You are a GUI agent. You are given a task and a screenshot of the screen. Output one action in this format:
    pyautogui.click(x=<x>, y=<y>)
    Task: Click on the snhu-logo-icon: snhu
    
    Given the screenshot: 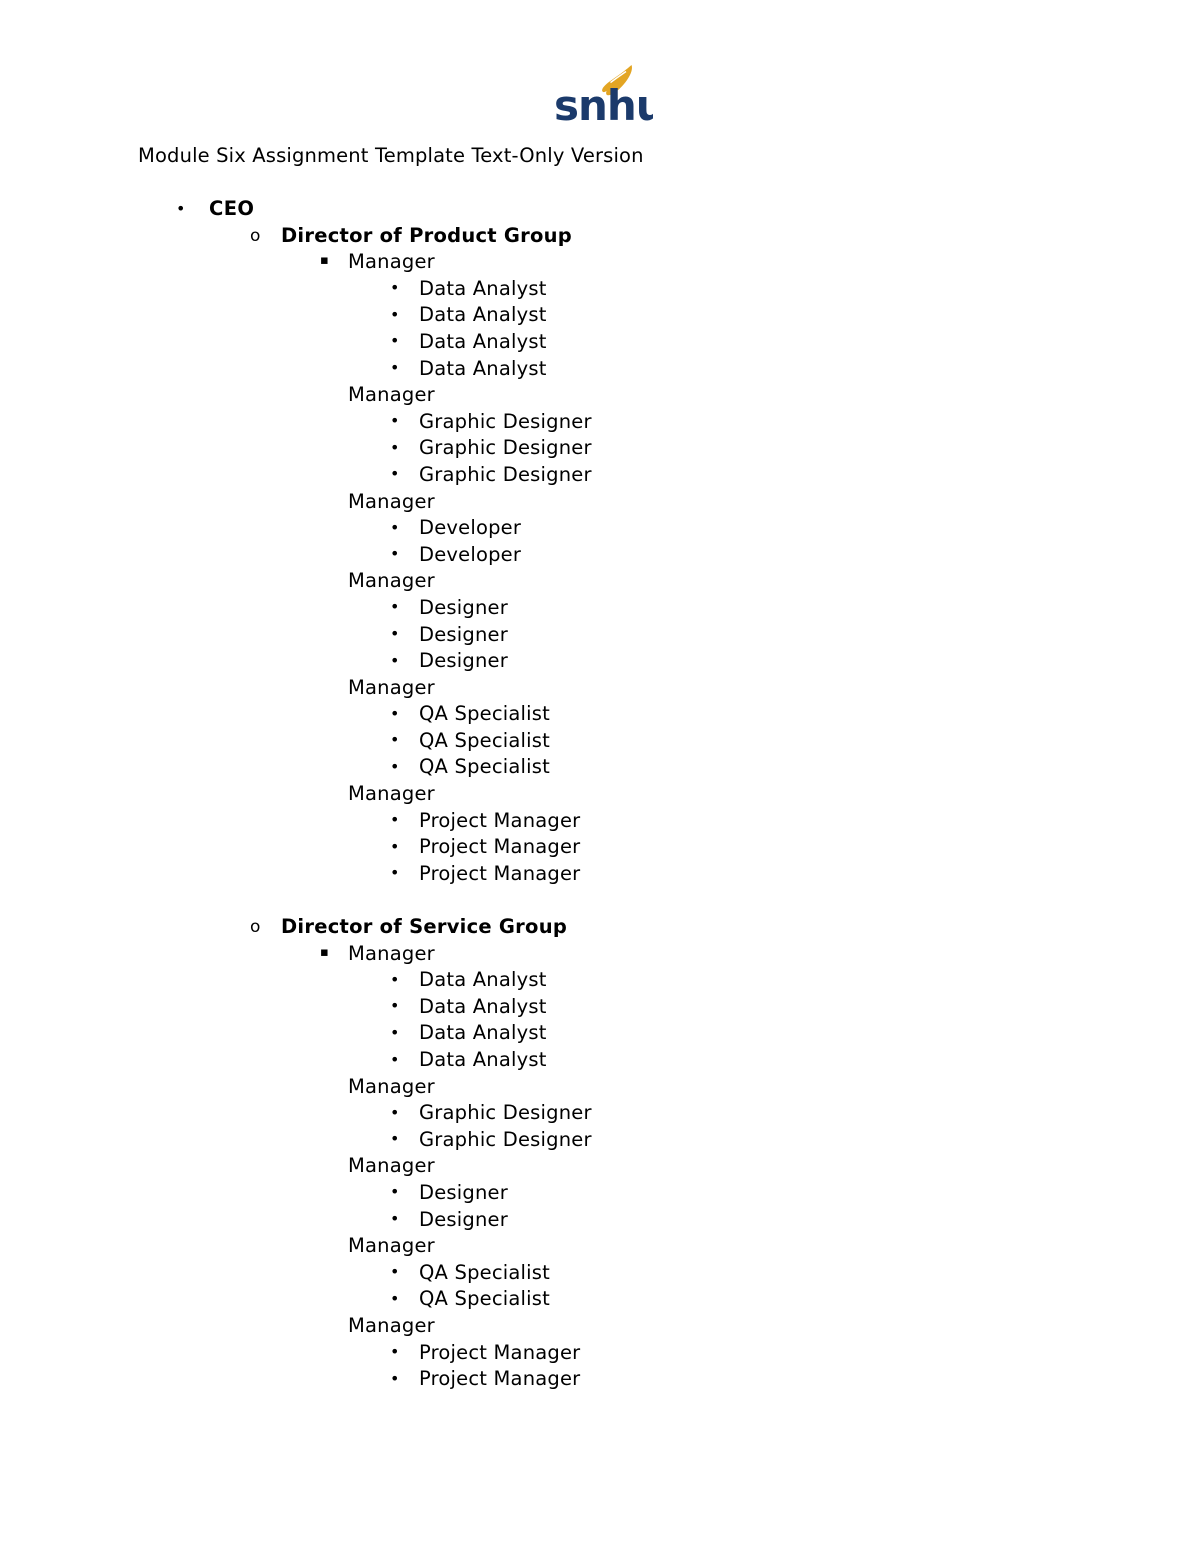 What is the action you would take?
    pyautogui.click(x=603, y=97)
    